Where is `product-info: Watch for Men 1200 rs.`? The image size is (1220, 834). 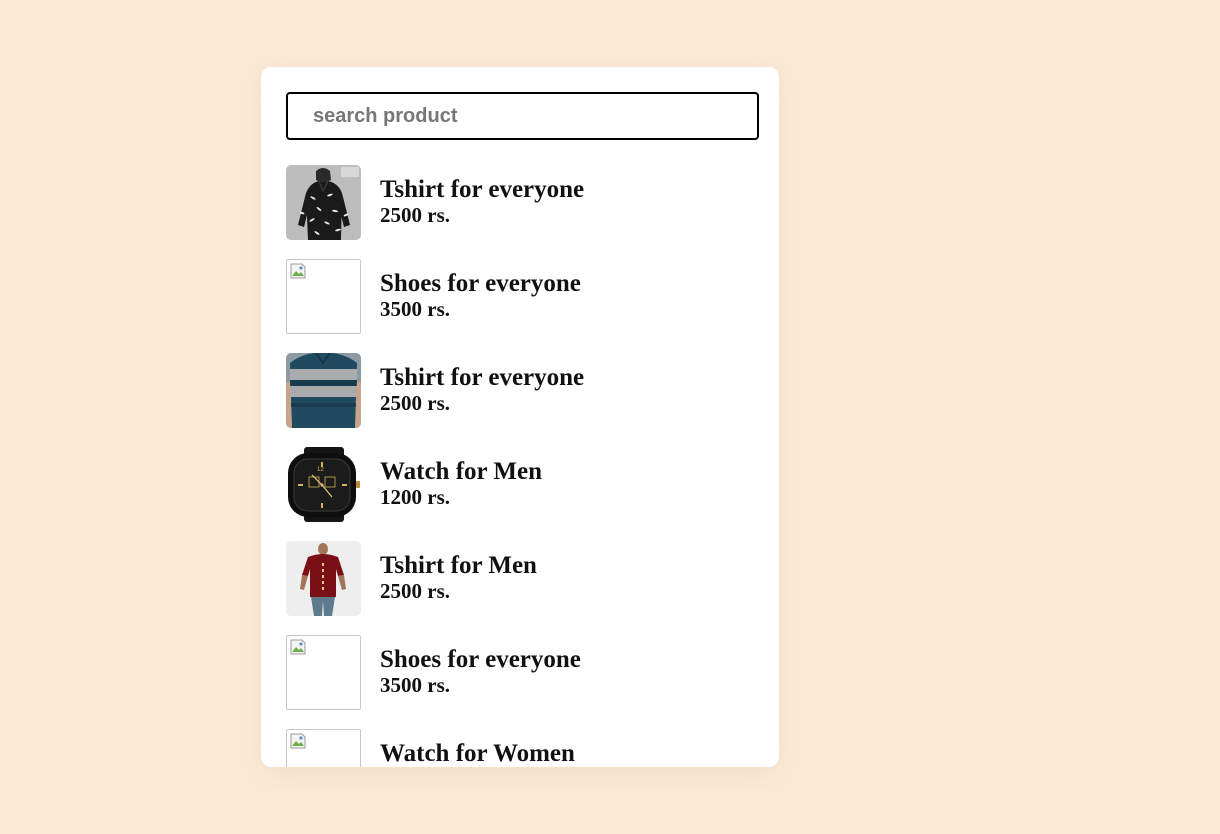 product-info: Watch for Men 1200 rs. is located at coordinates (461, 484).